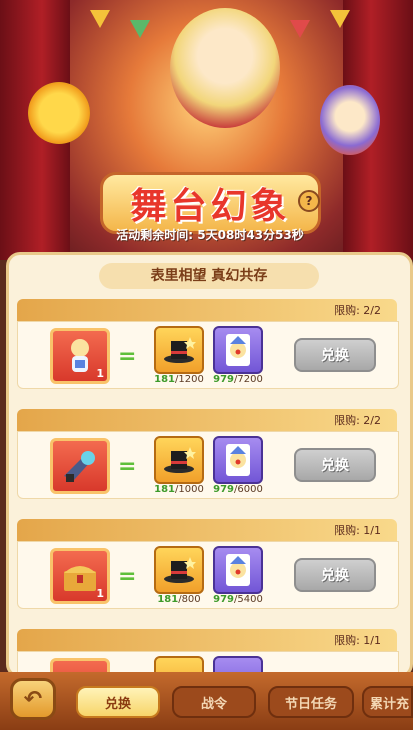  I want to click on clown-girl-character-icon, so click(225, 68).